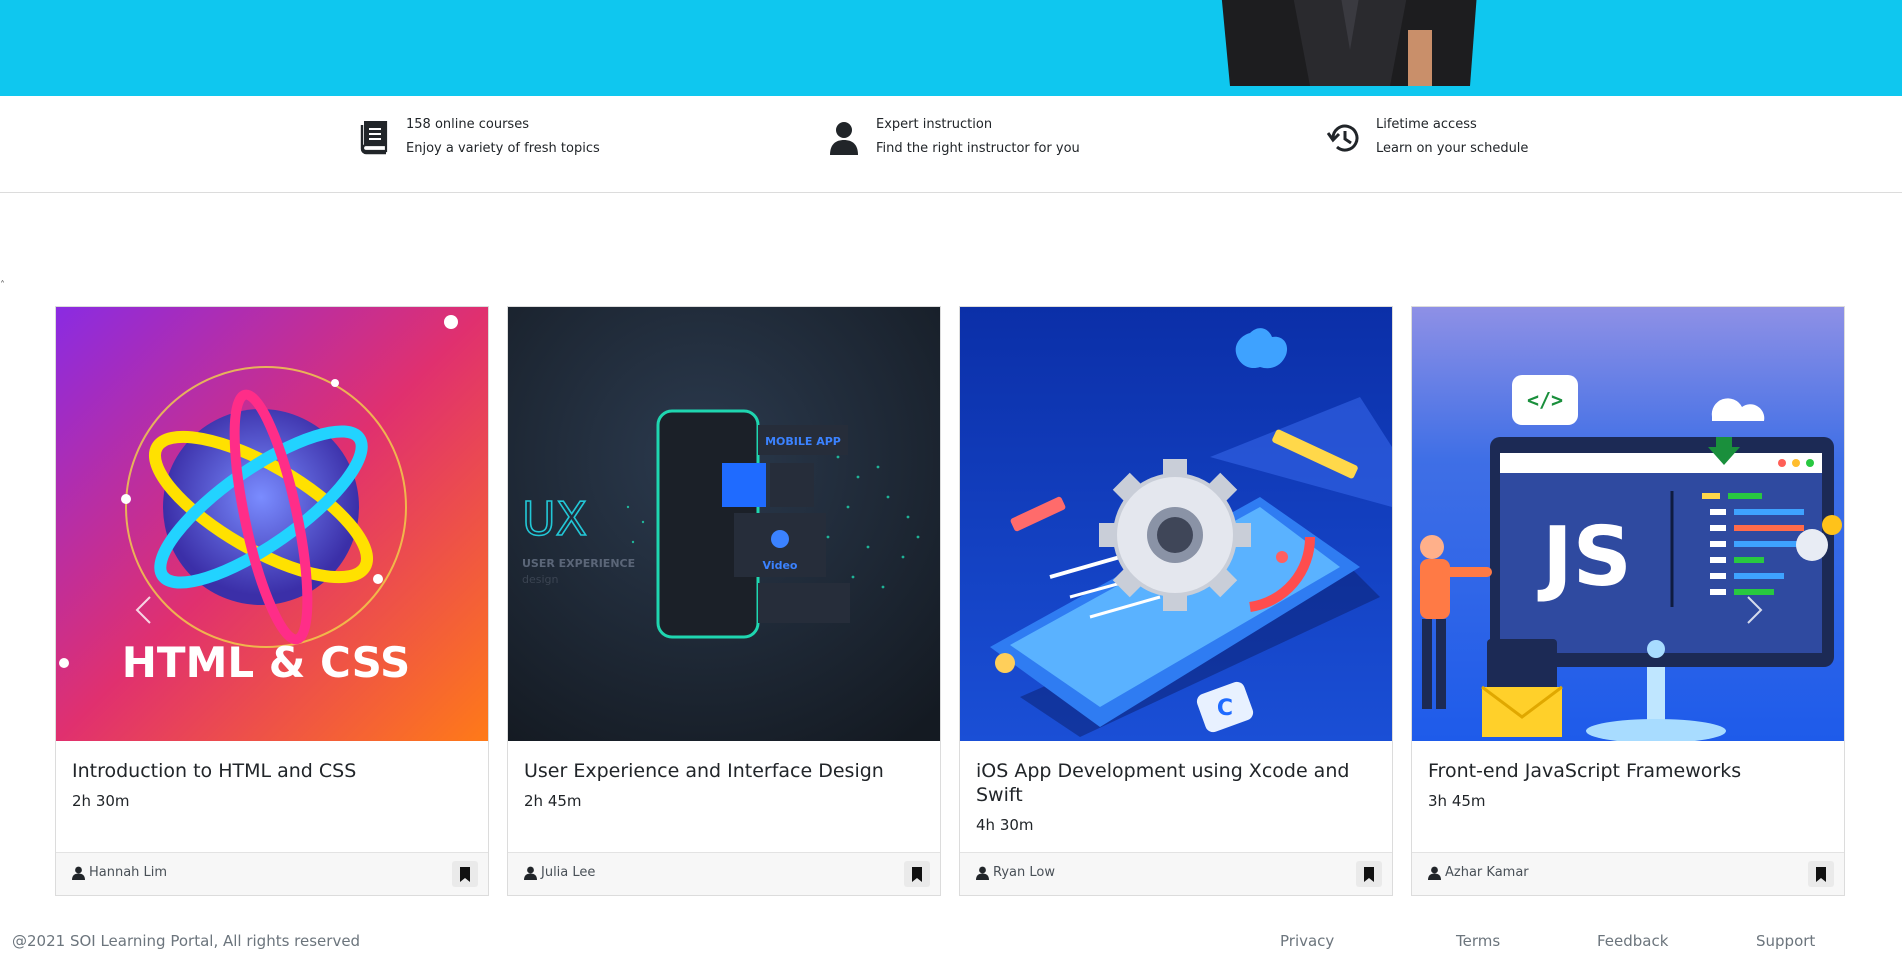 The height and width of the screenshot is (968, 1902). I want to click on feature-access: Lifetime access Learn on your schedule, so click(1427, 137).